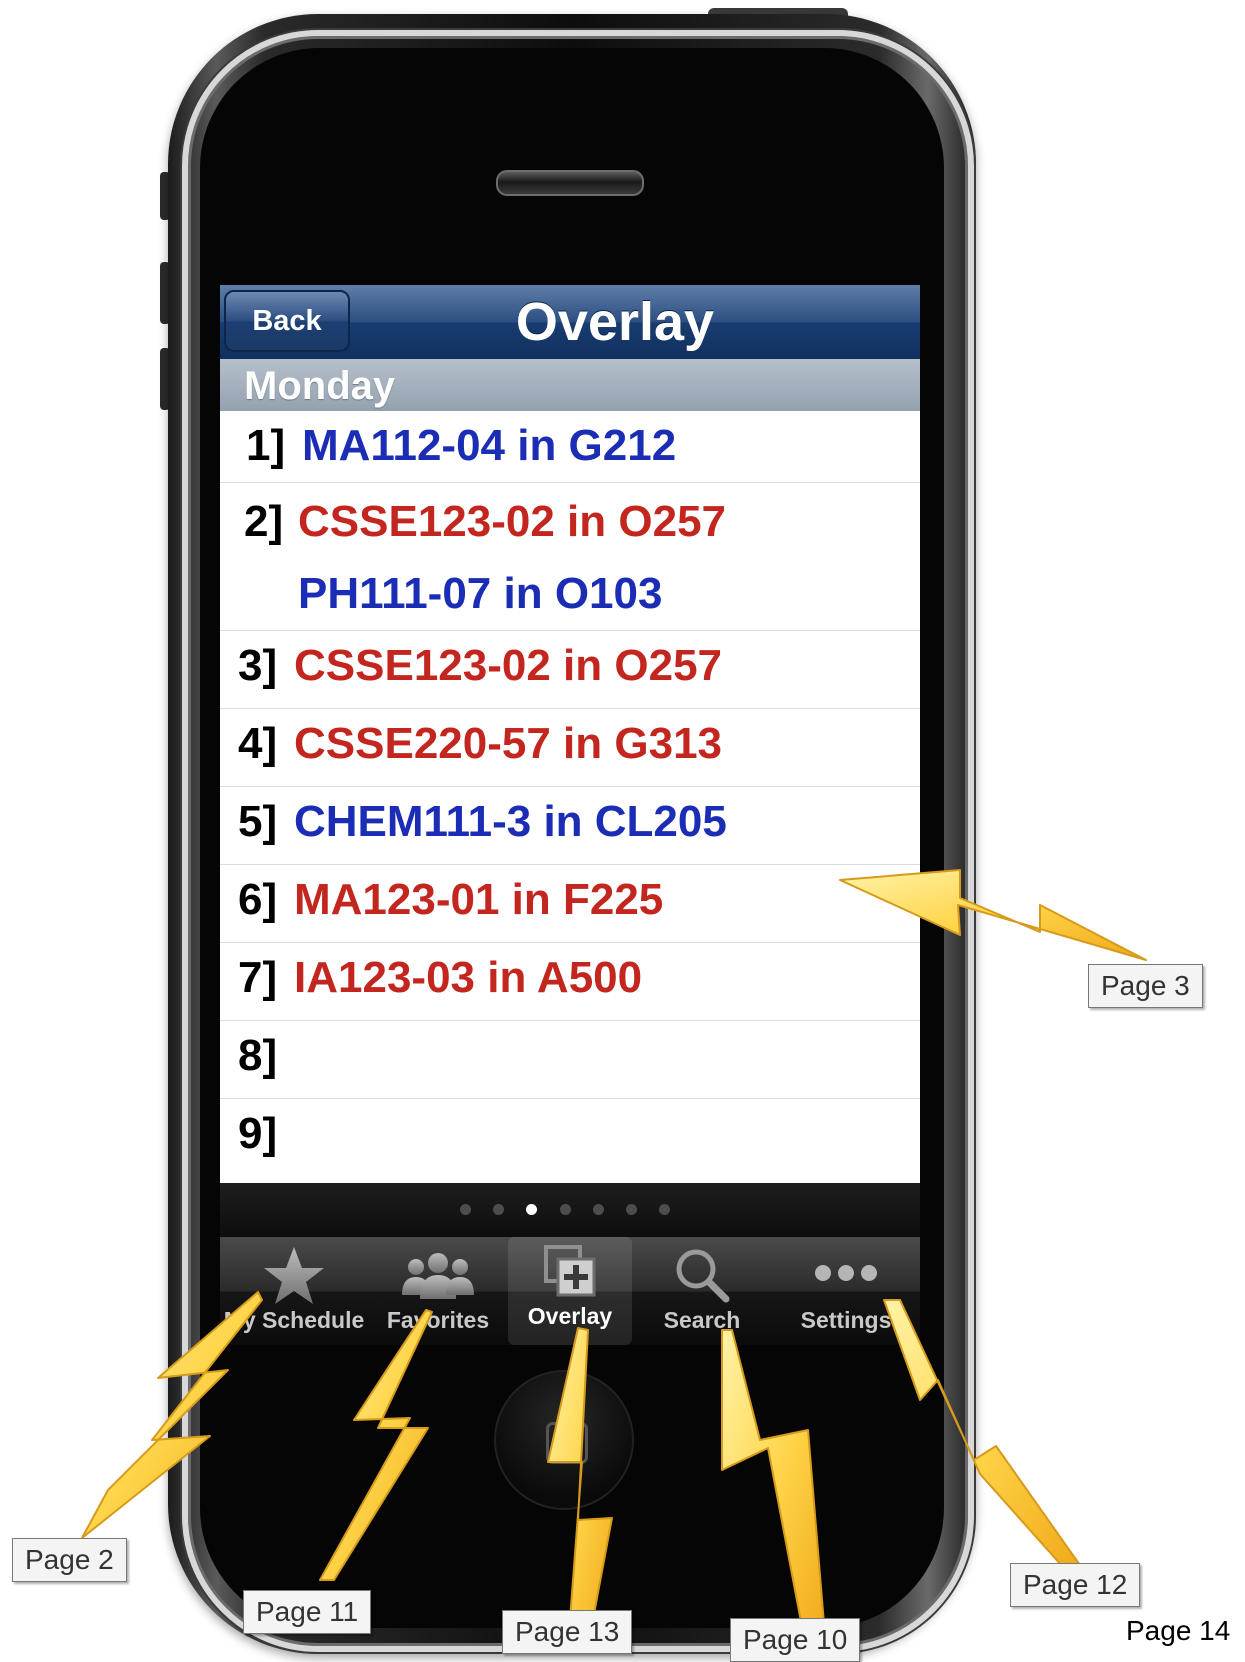 The width and height of the screenshot is (1245, 1662). What do you see at coordinates (795, 1640) in the screenshot?
I see `callout-page-10: Page 10` at bounding box center [795, 1640].